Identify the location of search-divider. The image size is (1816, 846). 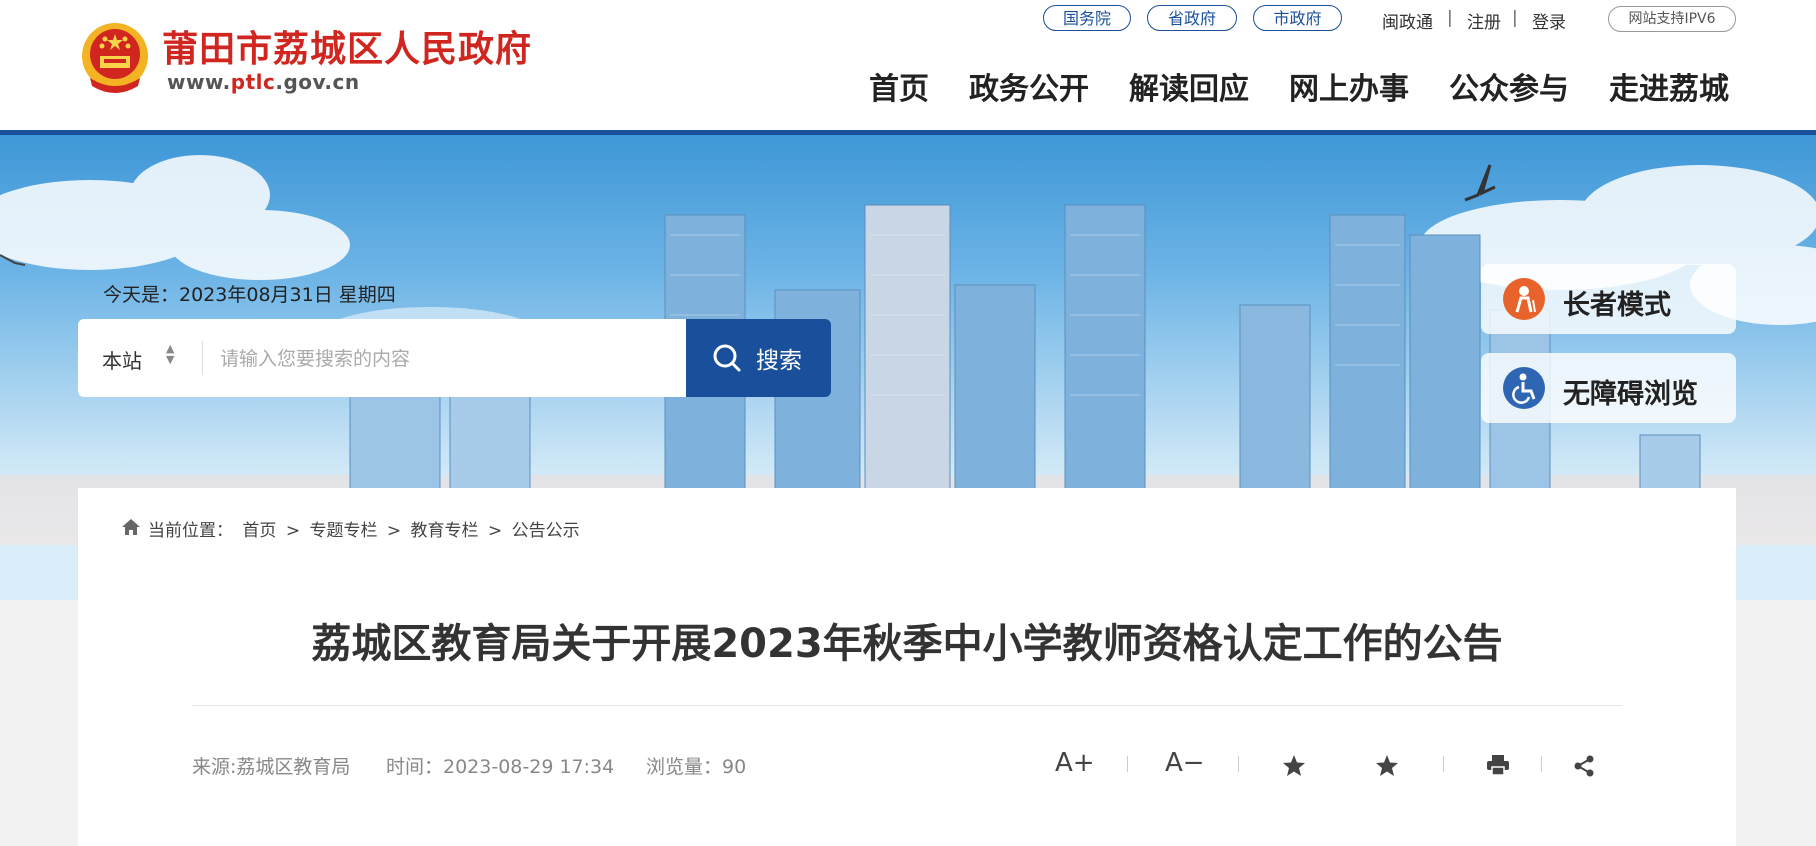
(202, 358).